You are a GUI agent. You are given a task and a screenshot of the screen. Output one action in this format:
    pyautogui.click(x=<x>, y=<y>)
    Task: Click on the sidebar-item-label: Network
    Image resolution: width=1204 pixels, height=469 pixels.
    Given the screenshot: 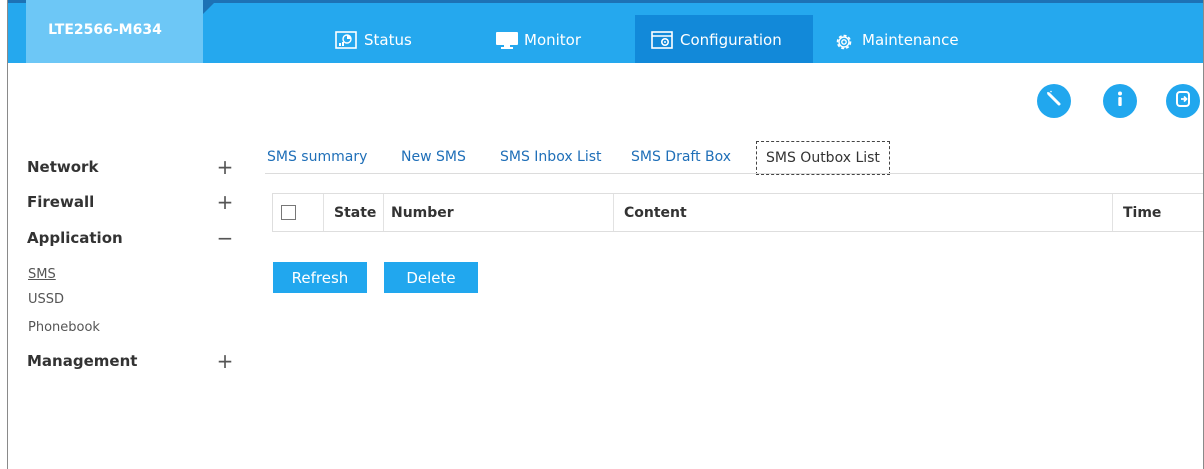 What is the action you would take?
    pyautogui.click(x=63, y=167)
    